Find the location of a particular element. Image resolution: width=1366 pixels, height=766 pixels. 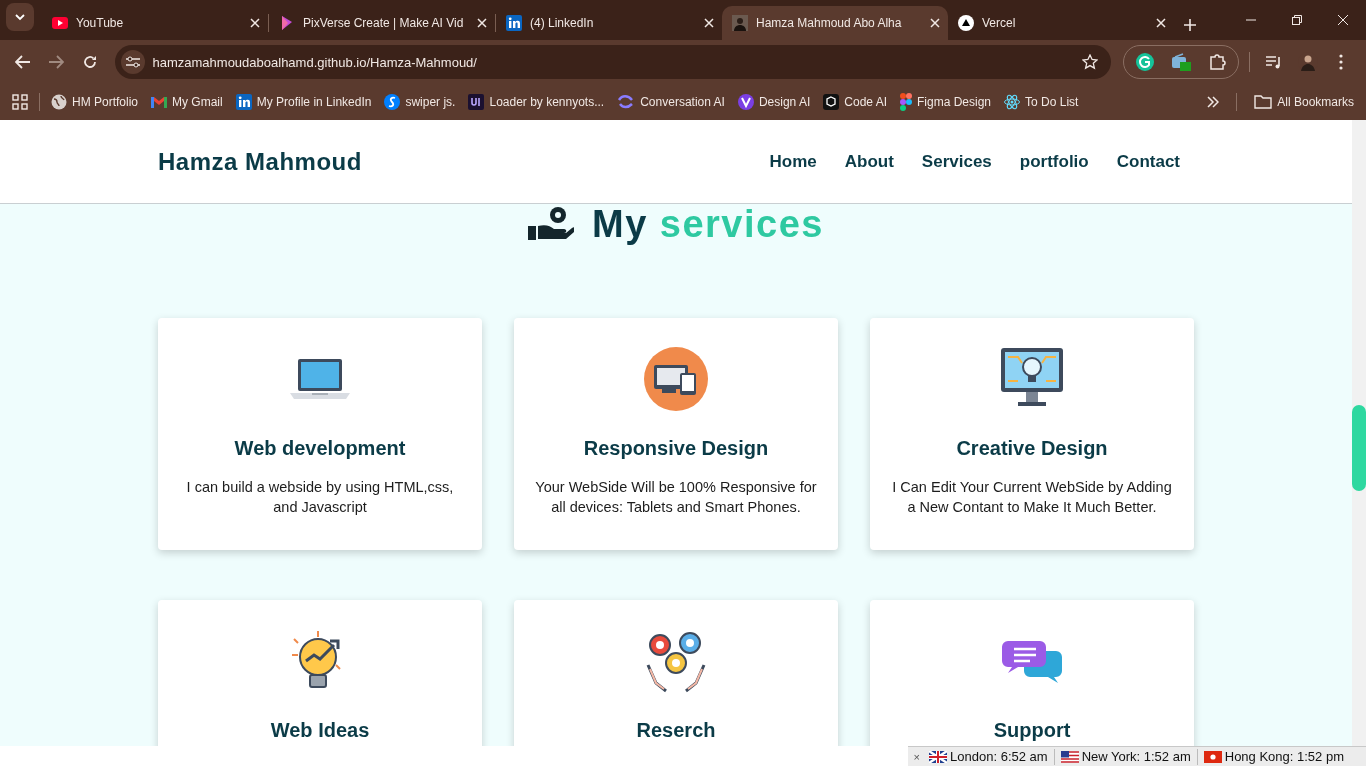

service-title: Reserch is located at coordinates (676, 730).